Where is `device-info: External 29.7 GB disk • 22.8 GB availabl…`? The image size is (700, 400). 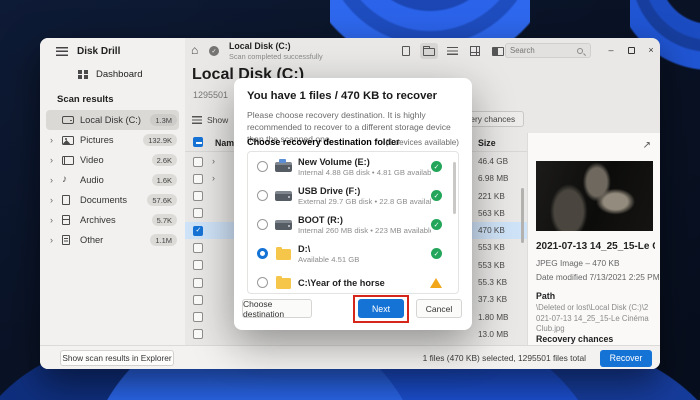 device-info: External 29.7 GB disk • 22.8 GB availabl… is located at coordinates (364, 201).